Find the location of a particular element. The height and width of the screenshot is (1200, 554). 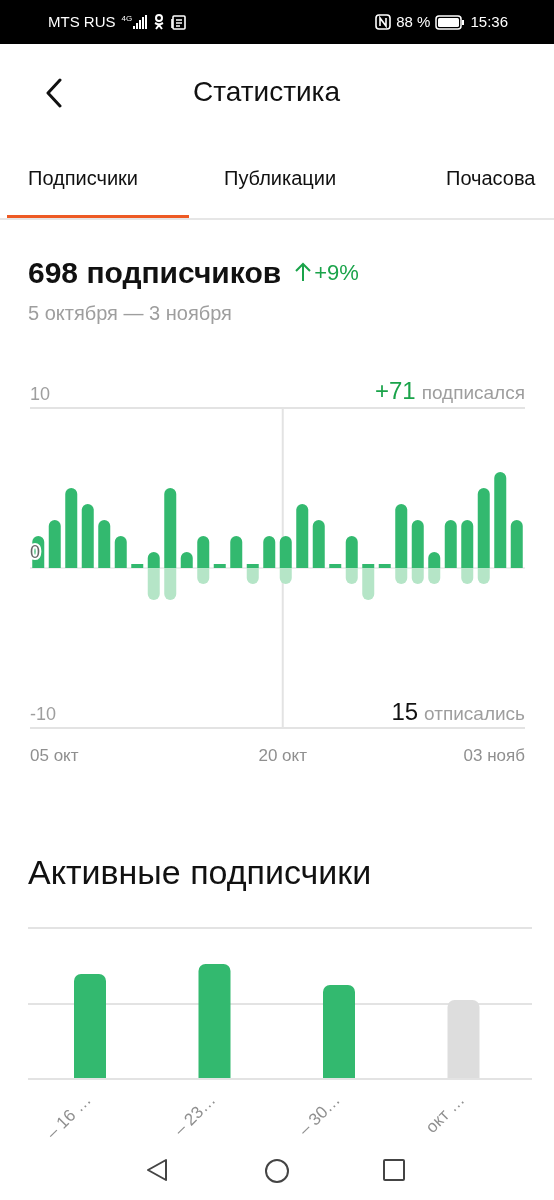

recent-apps-icon is located at coordinates (394, 1170).